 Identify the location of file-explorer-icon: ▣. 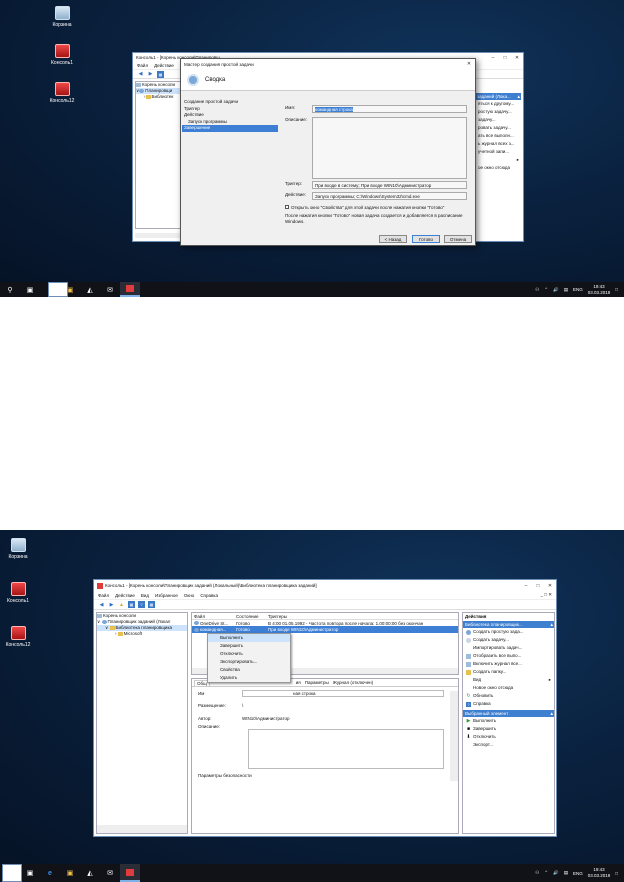
(70, 873).